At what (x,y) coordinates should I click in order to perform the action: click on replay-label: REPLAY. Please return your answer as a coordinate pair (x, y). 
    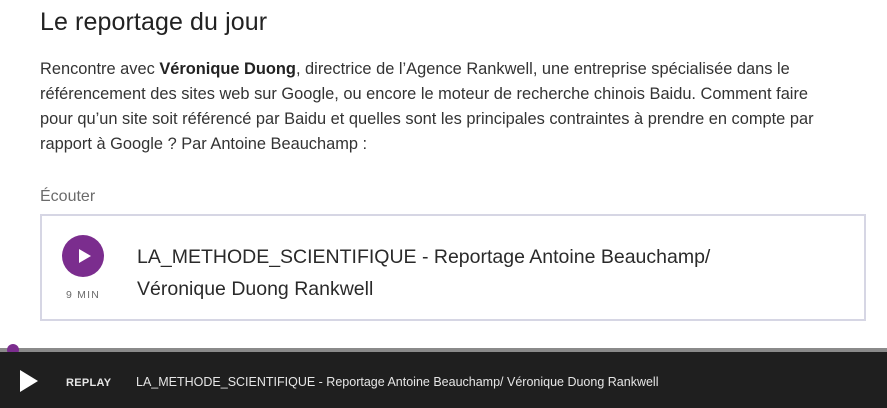
    Looking at the image, I should click on (89, 383).